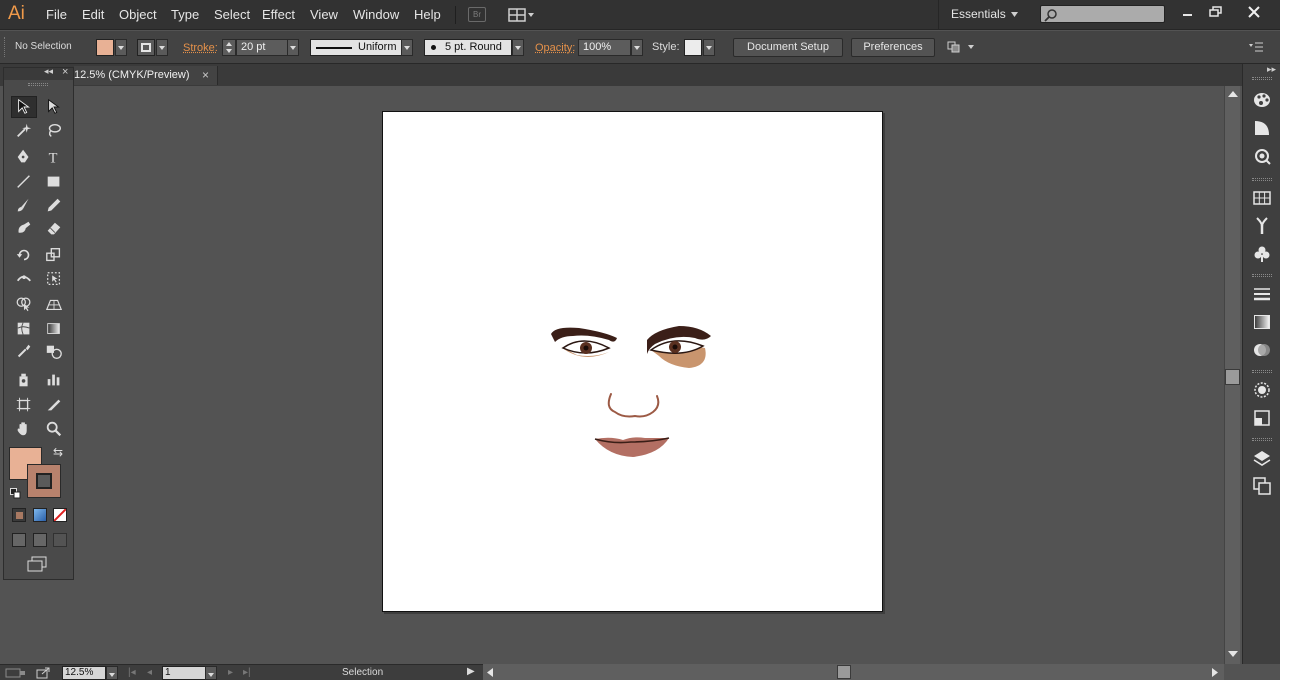 This screenshot has height=680, width=1296. What do you see at coordinates (105, 47) in the screenshot?
I see `fill-swatch` at bounding box center [105, 47].